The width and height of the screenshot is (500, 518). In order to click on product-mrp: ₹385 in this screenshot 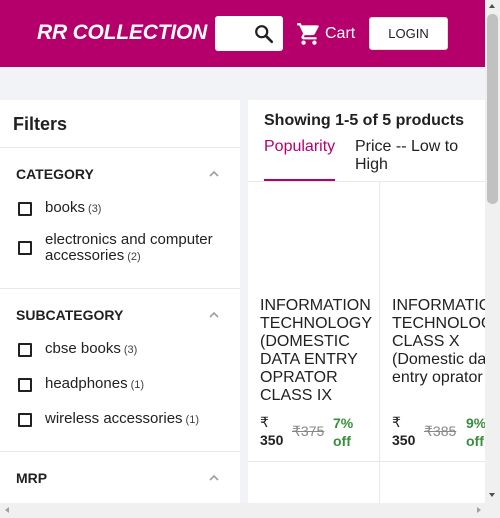, I will do `click(440, 431)`.